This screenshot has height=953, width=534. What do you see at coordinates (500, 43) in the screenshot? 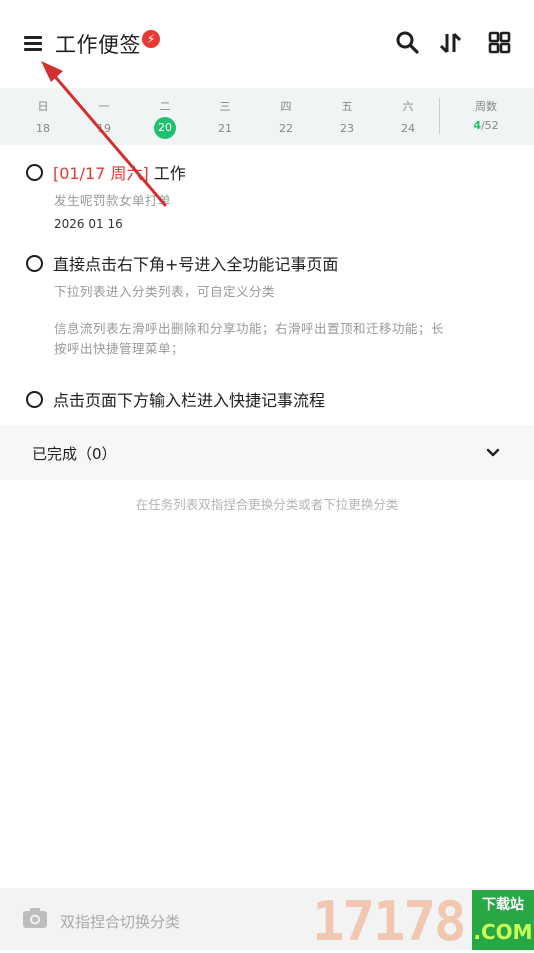
I see `grid-view-icon` at bounding box center [500, 43].